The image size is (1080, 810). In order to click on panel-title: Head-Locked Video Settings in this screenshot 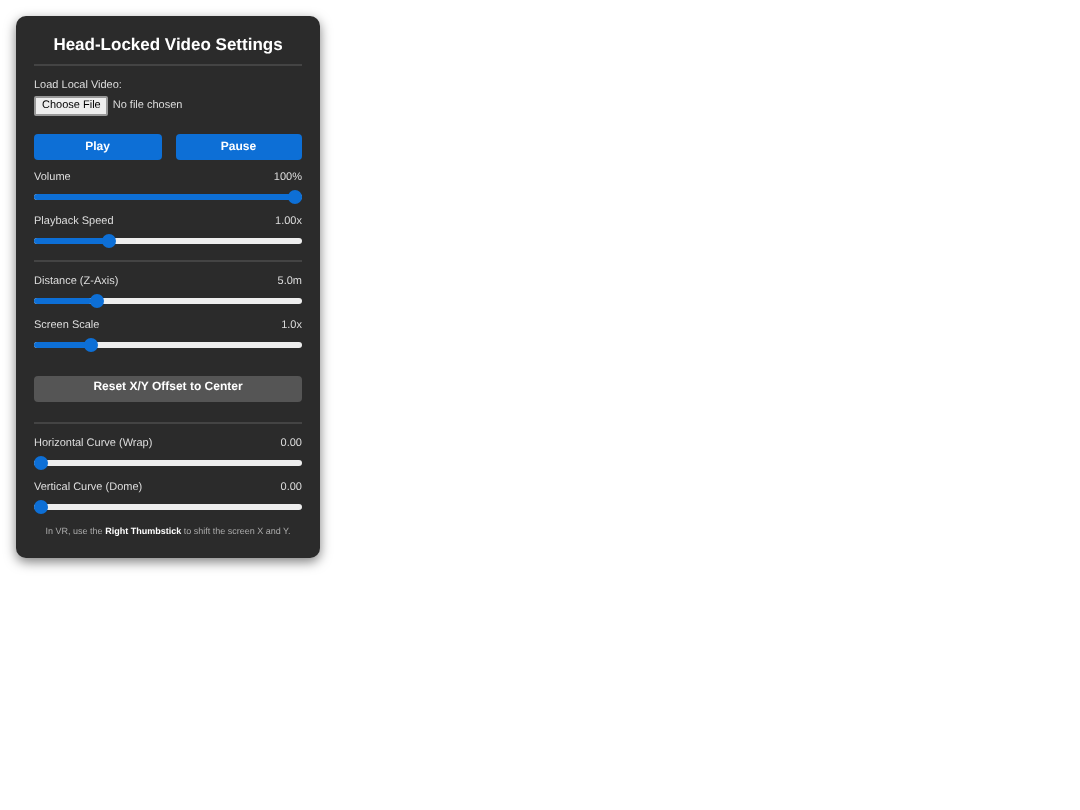, I will do `click(168, 44)`.